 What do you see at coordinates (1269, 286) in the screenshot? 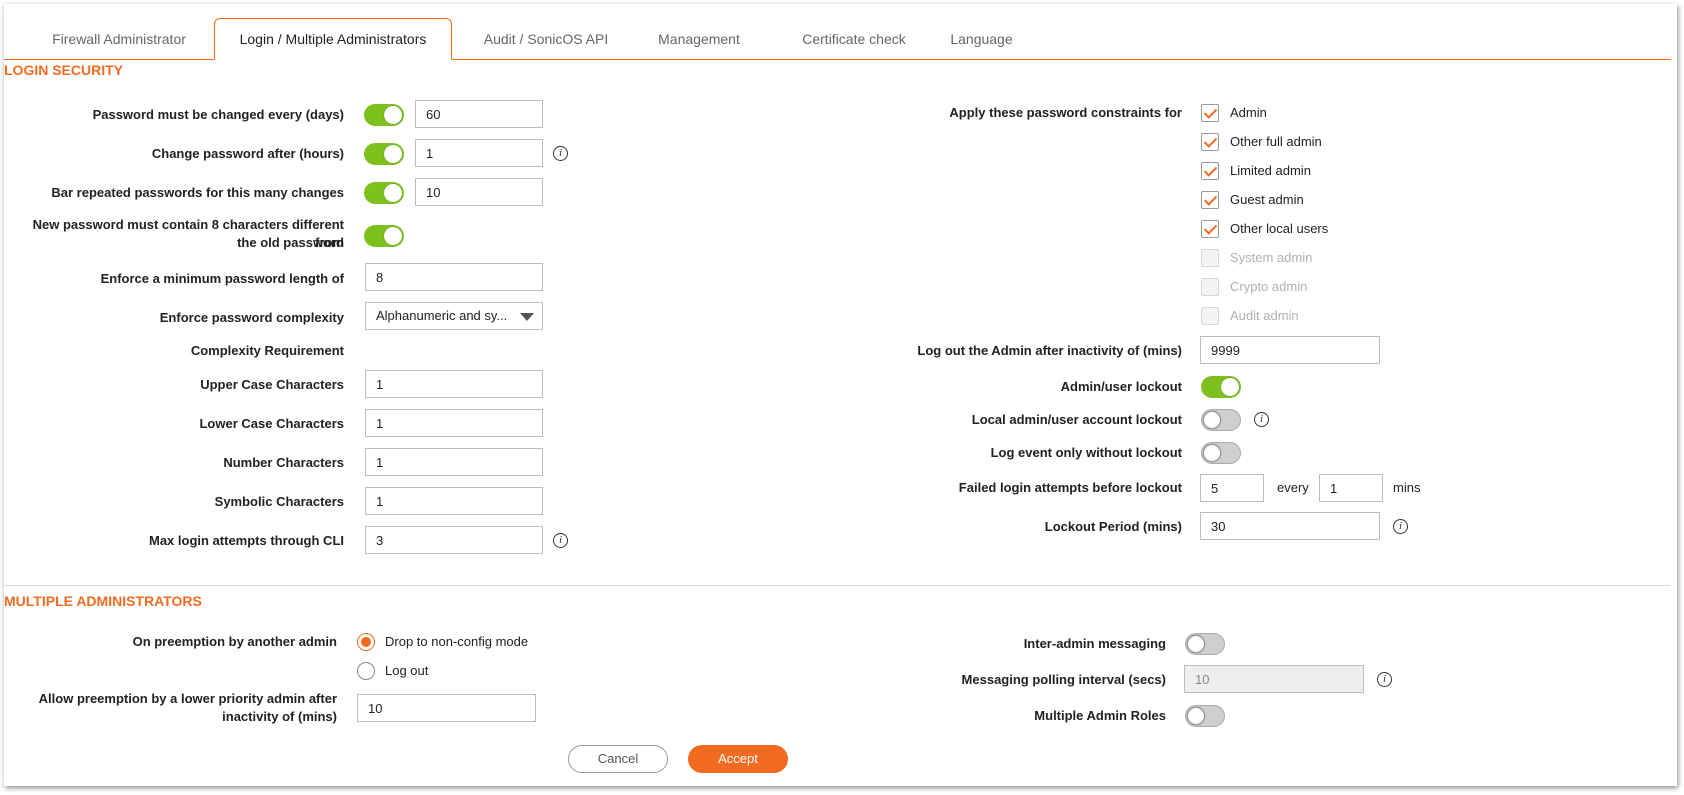
I see `constraint-crypto-admin-label: Crypto admin` at bounding box center [1269, 286].